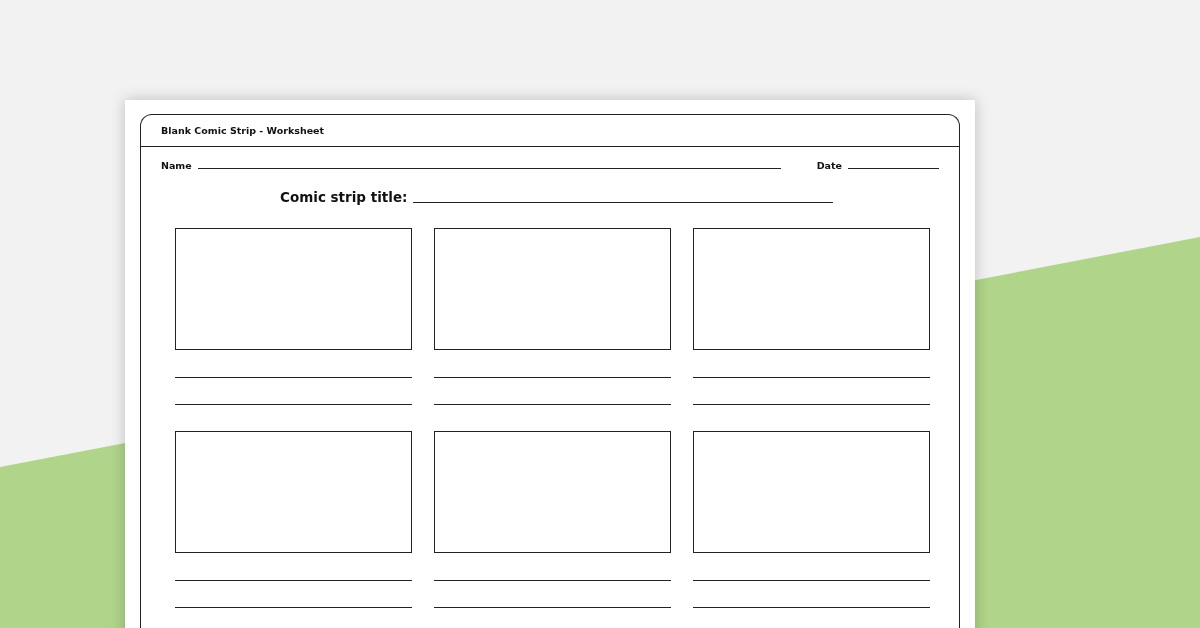 The height and width of the screenshot is (628, 1200). Describe the element at coordinates (176, 165) in the screenshot. I see `name-label: Name` at that location.